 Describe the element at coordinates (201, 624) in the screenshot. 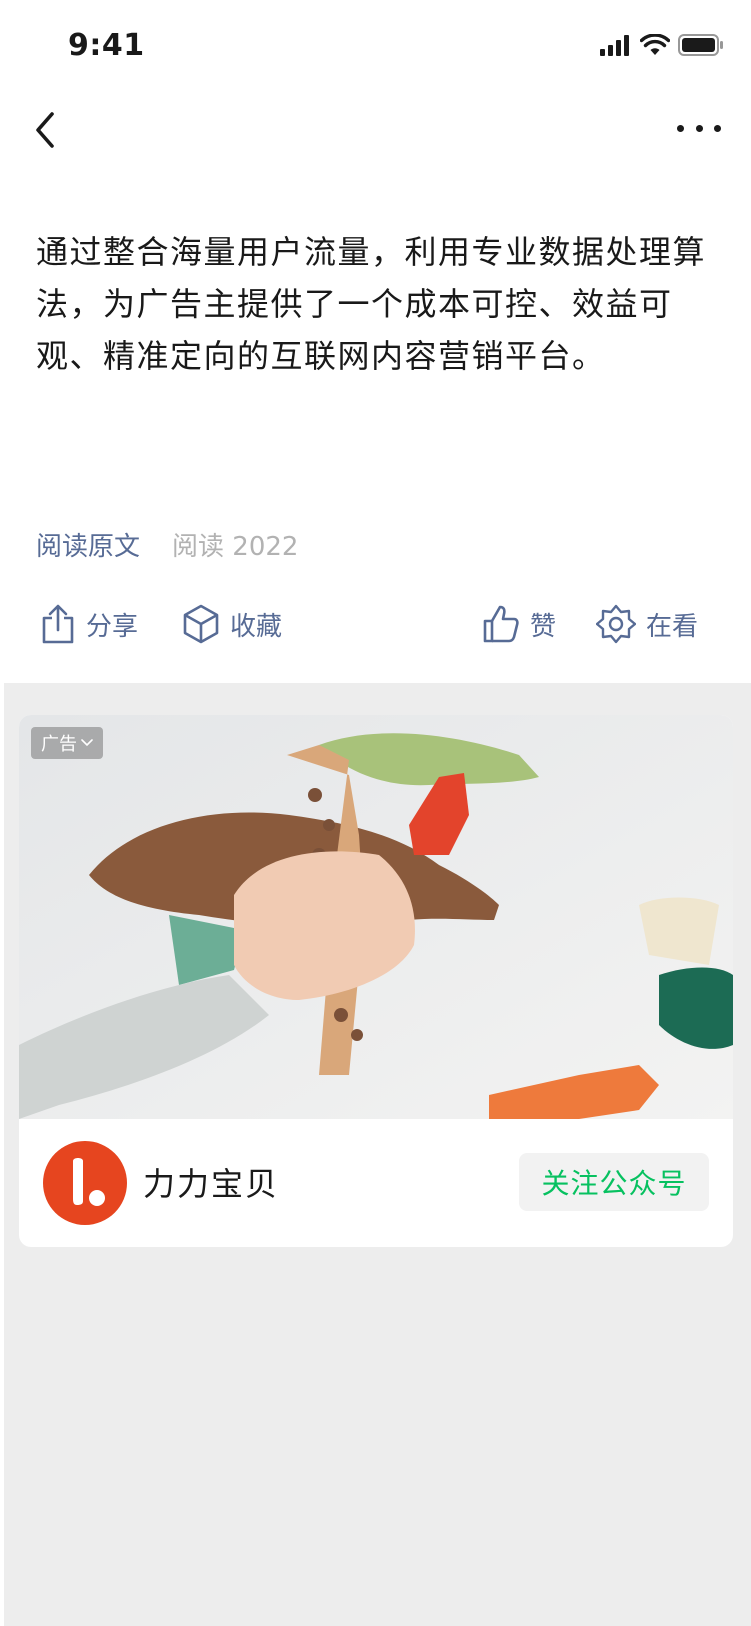

I see `cube-icon` at that location.